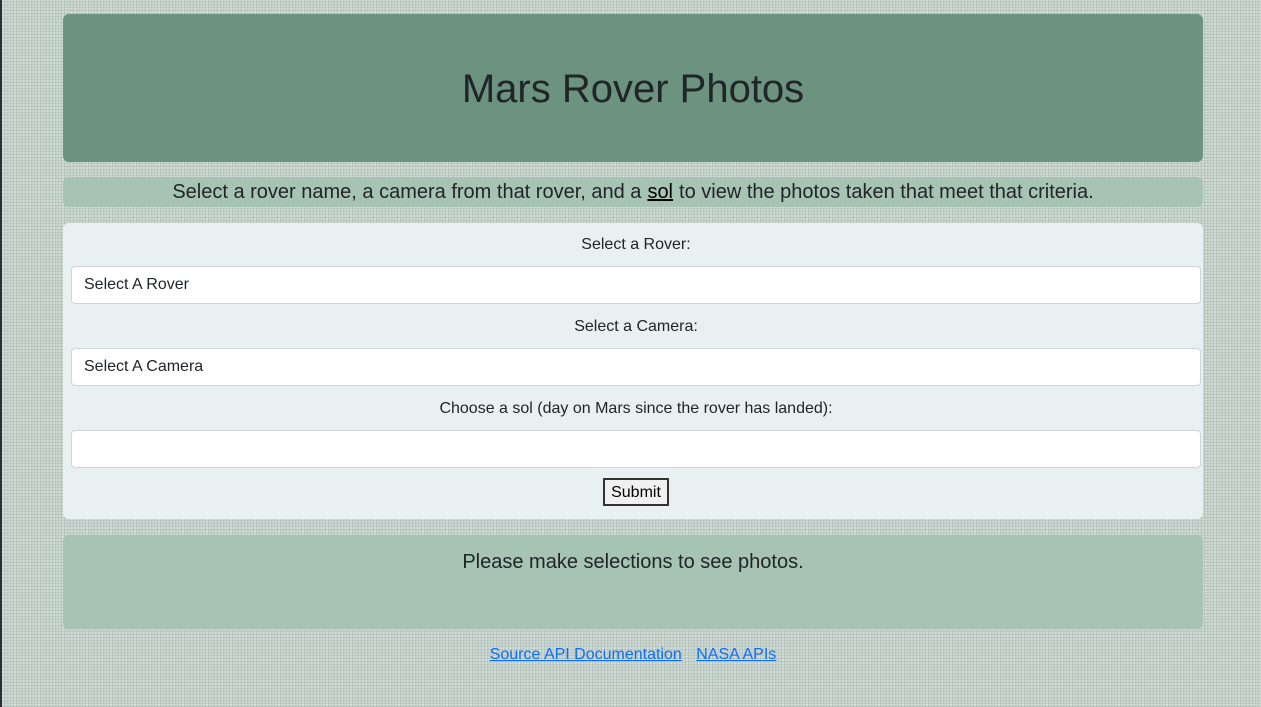  Describe the element at coordinates (736, 654) in the screenshot. I see `nasa-apis-link: NASA APIs` at that location.